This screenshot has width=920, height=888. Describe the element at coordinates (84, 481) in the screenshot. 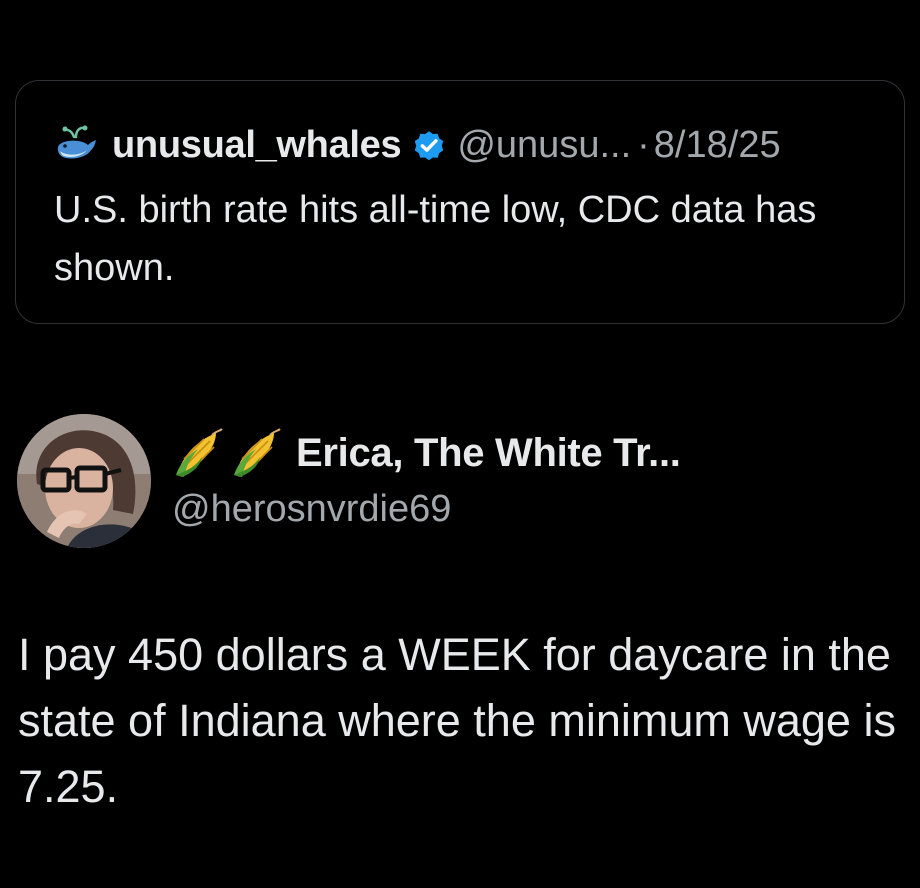

I see `avatar` at that location.